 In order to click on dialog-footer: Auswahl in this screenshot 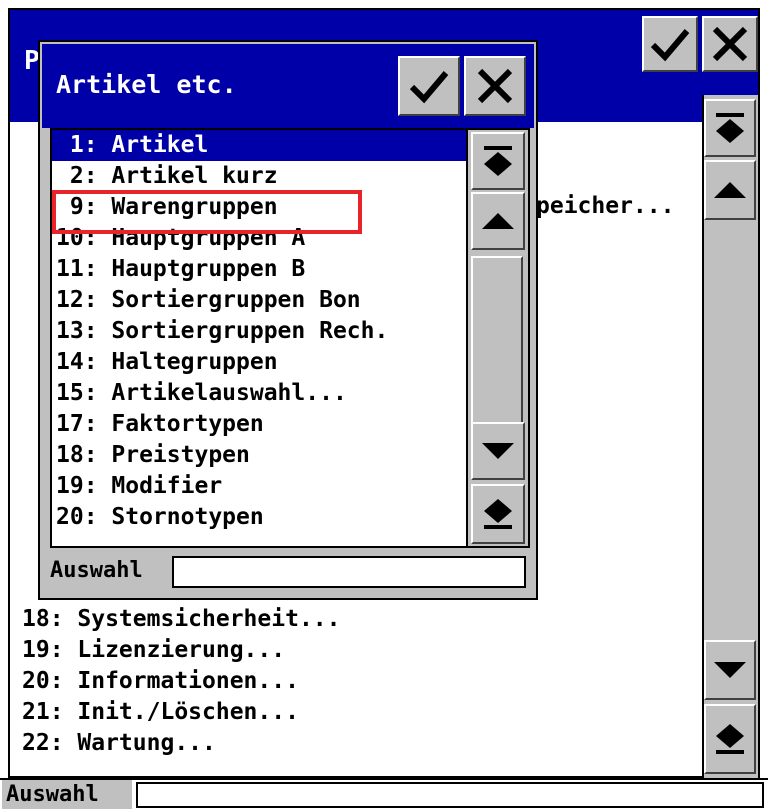, I will do `click(289, 572)`.